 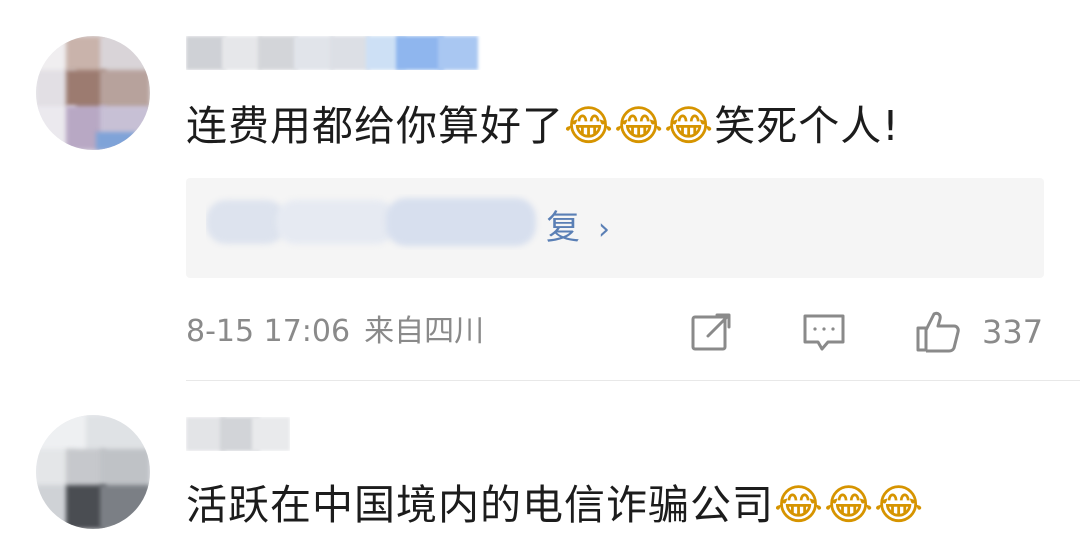 What do you see at coordinates (604, 229) in the screenshot?
I see `chevron-right-icon: ›` at bounding box center [604, 229].